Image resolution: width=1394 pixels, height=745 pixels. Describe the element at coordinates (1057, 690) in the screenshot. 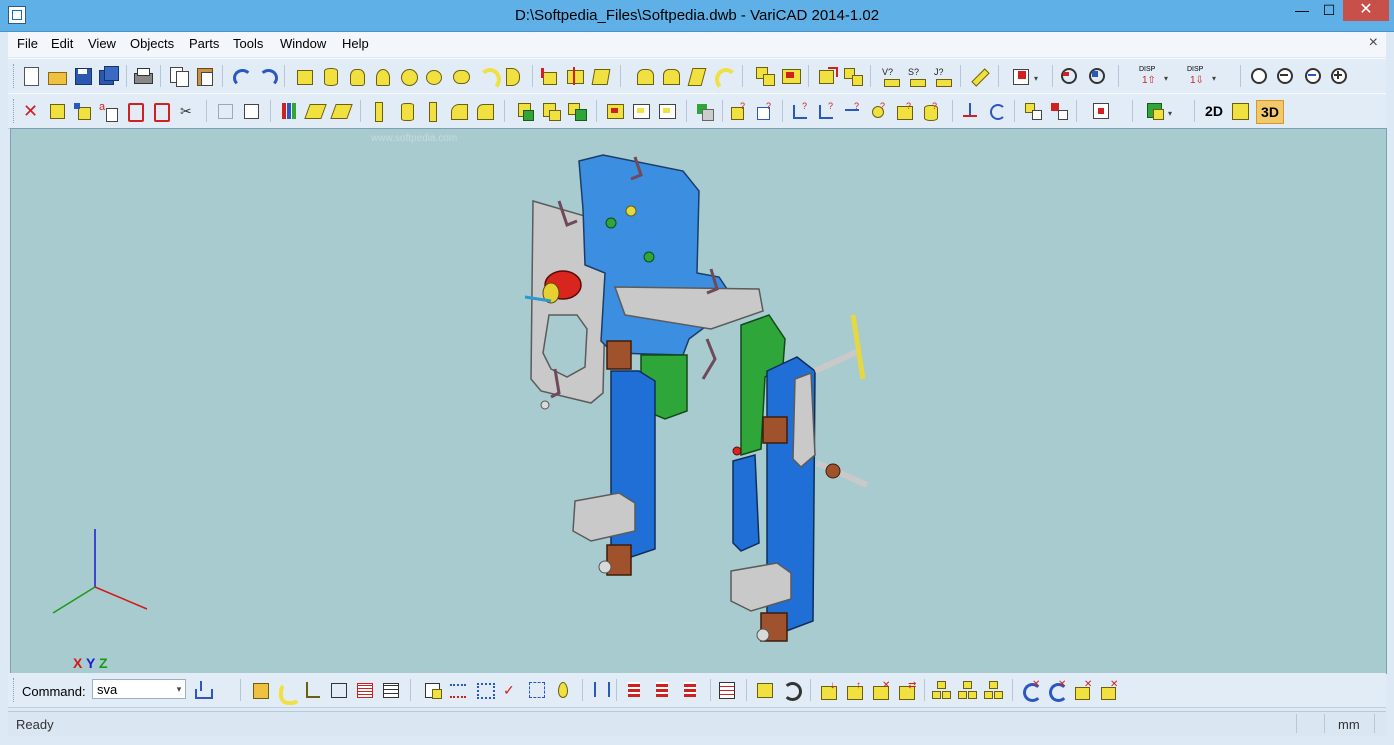

I see `reload-cancel-icon: ✕` at that location.